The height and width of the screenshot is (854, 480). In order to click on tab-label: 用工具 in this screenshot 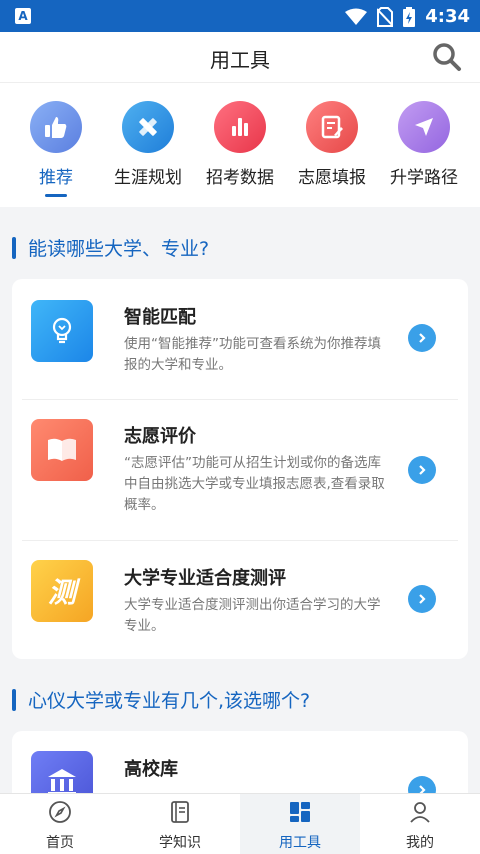, I will do `click(300, 843)`.